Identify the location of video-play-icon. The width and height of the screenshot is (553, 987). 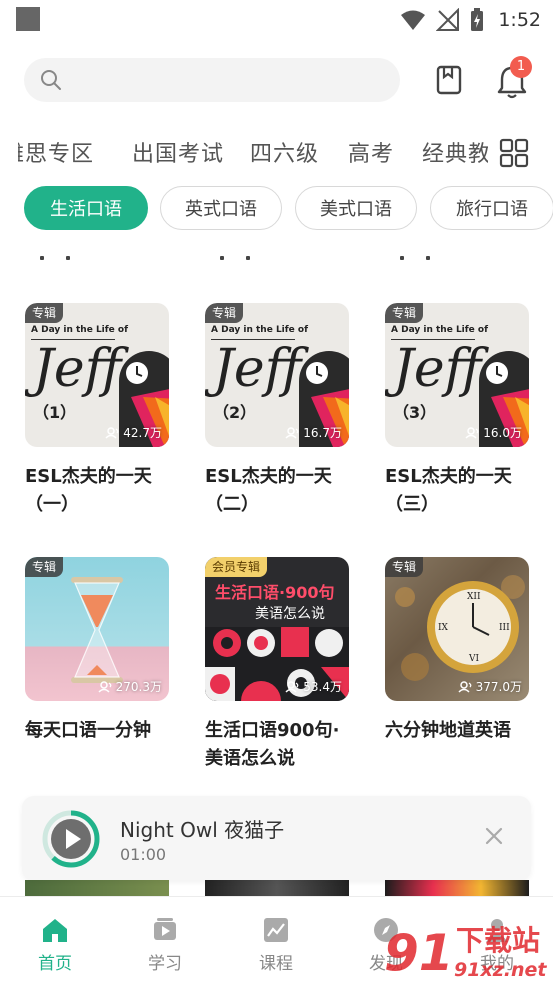
(165, 929).